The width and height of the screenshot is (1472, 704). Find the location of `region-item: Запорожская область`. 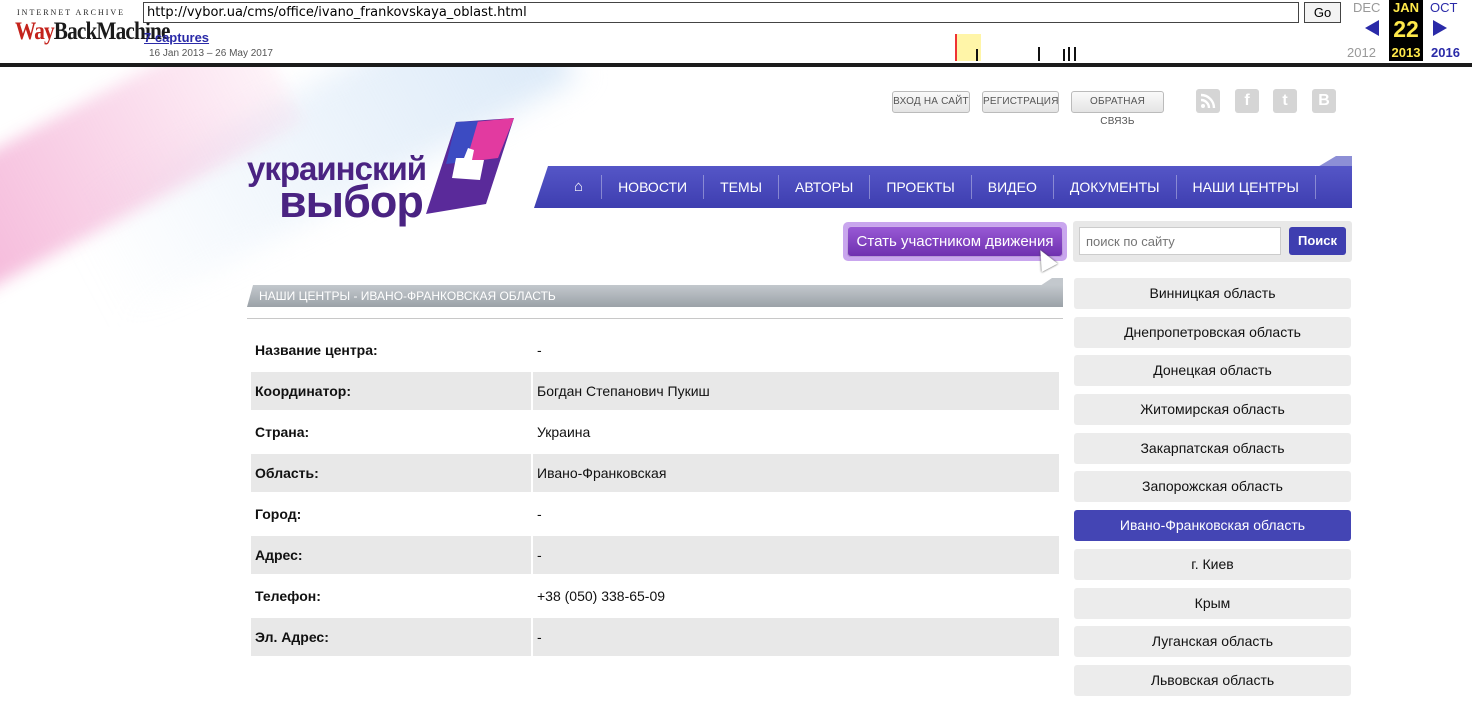

region-item: Запорожская область is located at coordinates (1212, 487).